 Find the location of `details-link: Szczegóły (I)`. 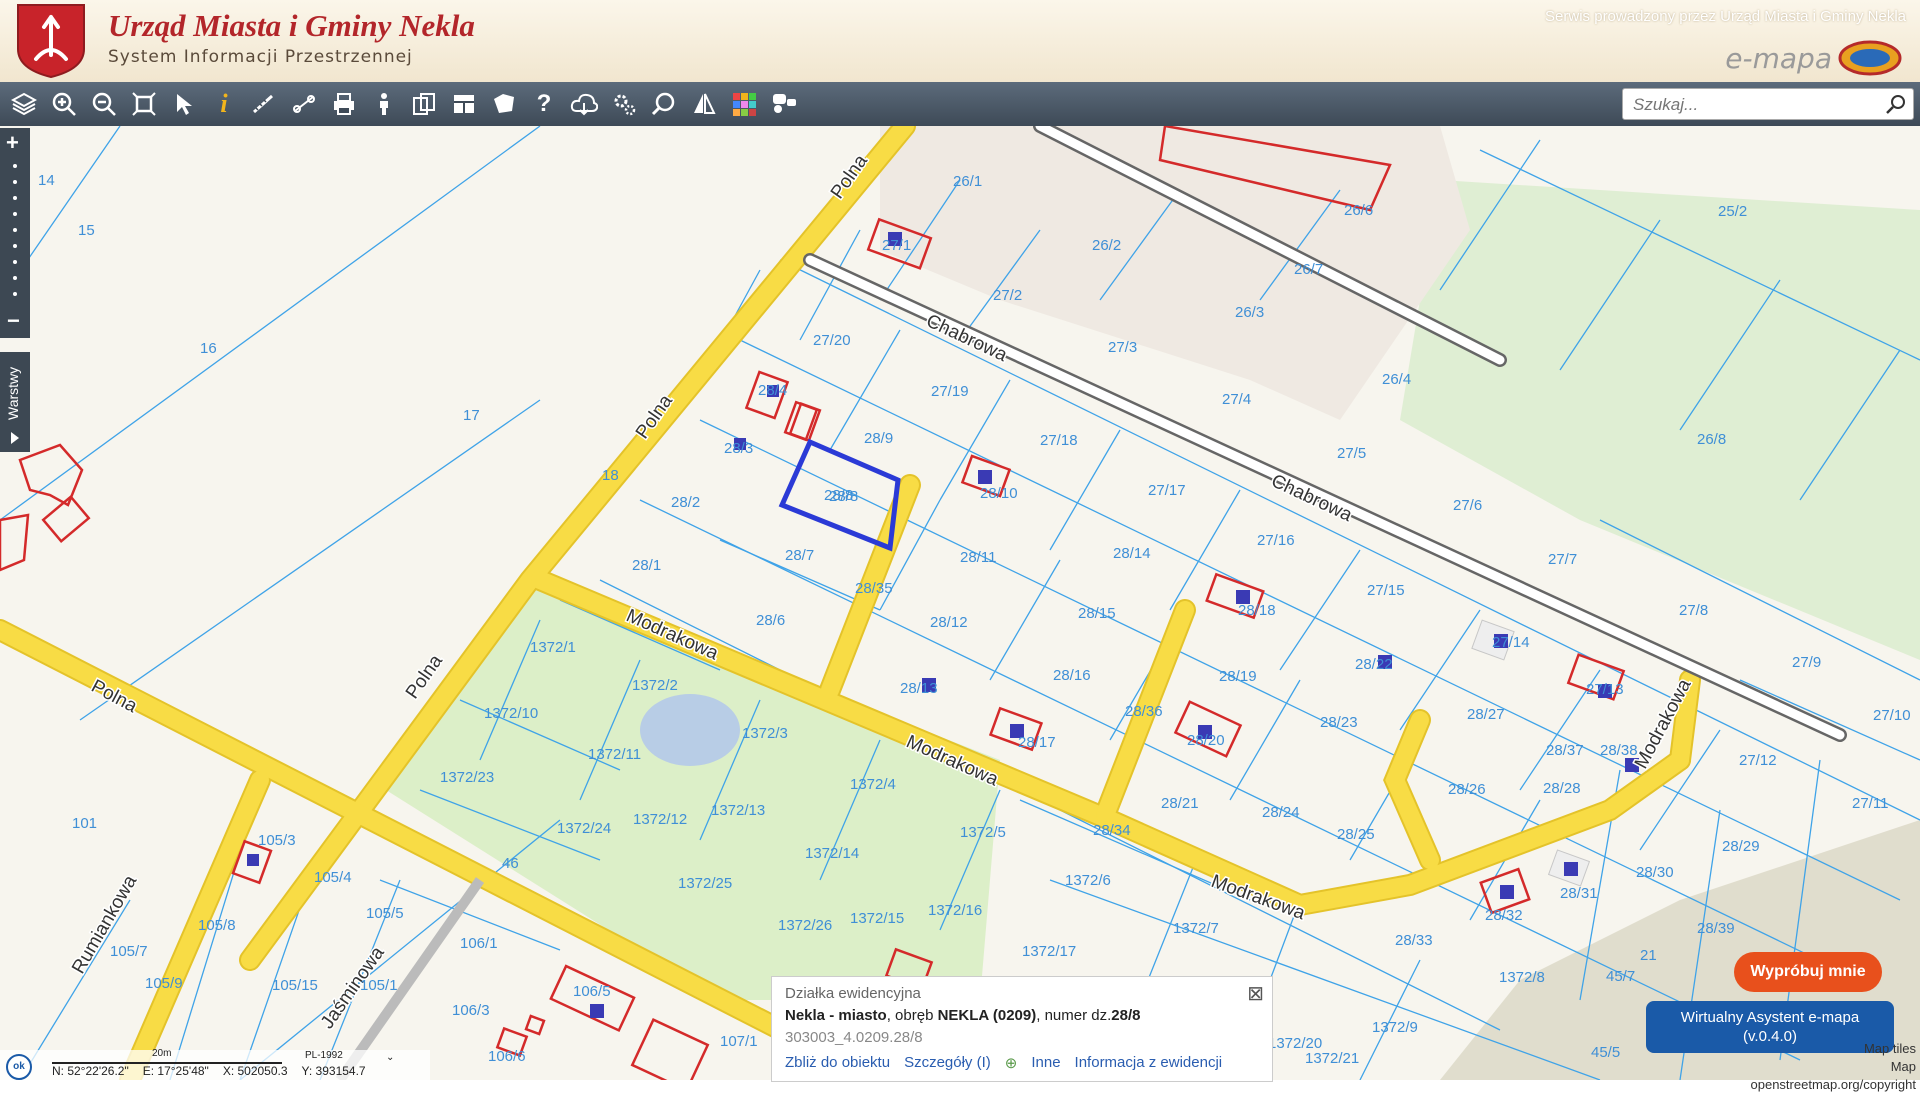

details-link: Szczegóły (I) is located at coordinates (947, 1063).